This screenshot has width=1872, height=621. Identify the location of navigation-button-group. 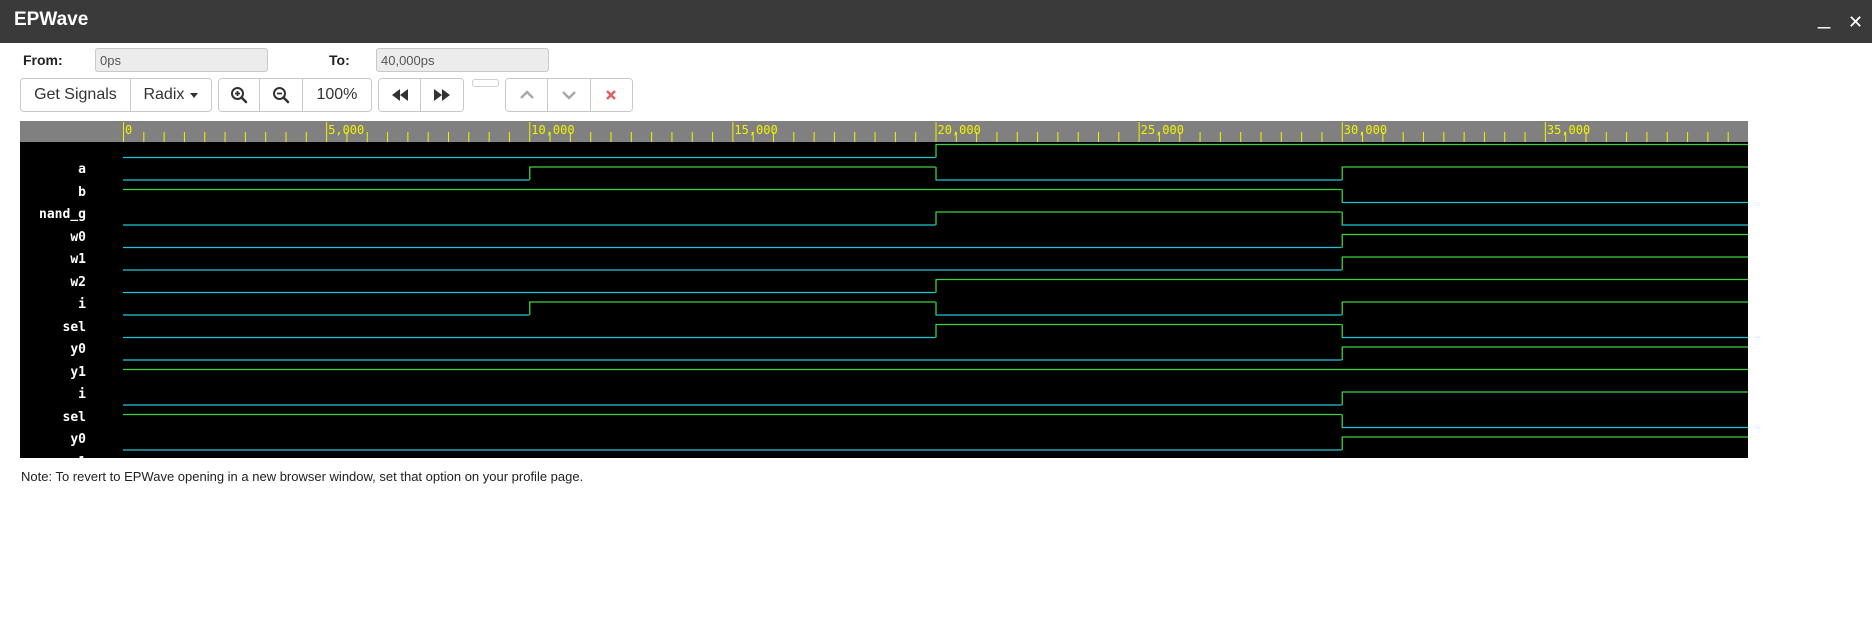
(421, 95).